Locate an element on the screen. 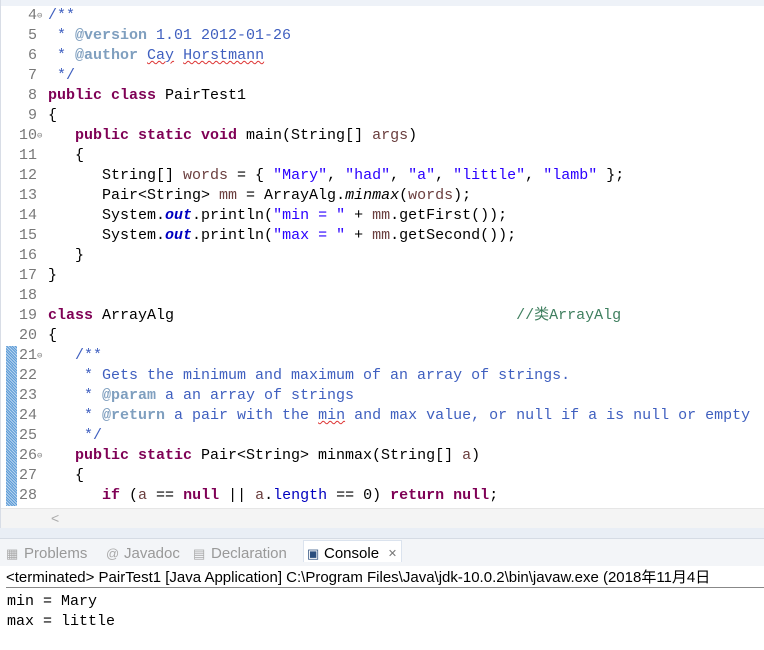  code-token: } is located at coordinates (66, 255).